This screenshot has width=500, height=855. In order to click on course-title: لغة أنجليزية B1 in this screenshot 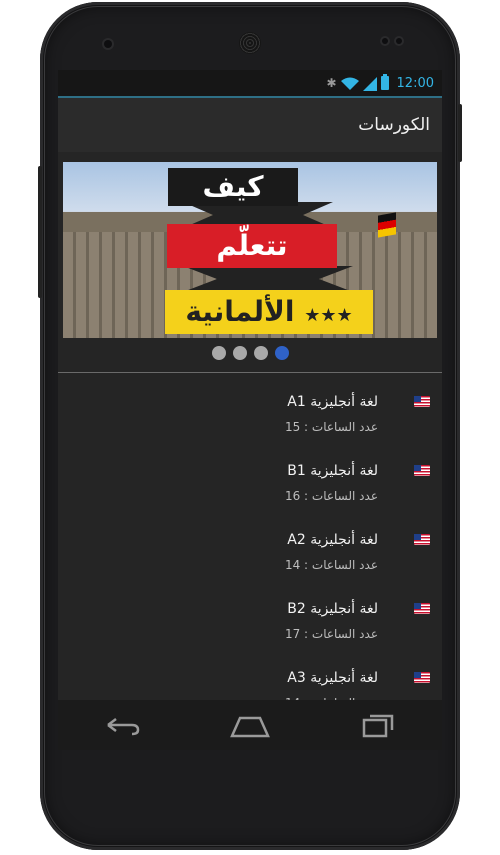, I will do `click(332, 471)`.